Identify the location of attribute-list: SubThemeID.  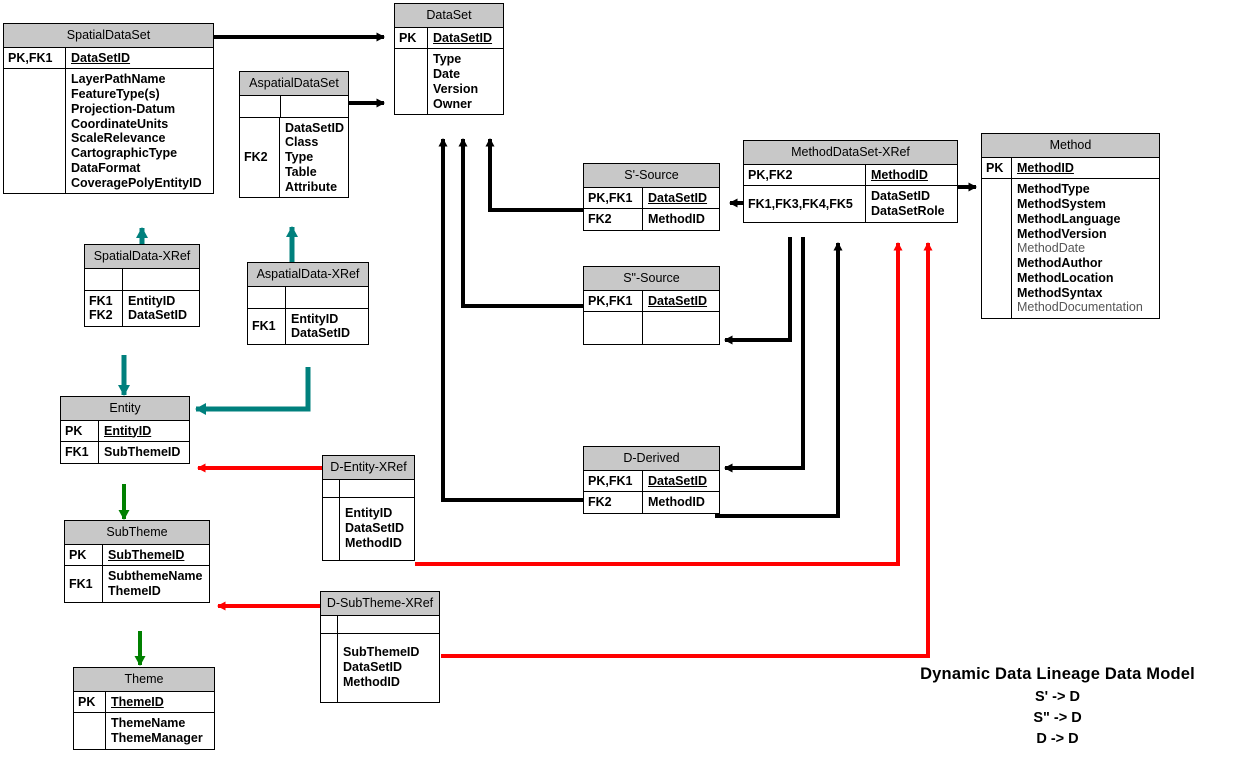
(144, 452).